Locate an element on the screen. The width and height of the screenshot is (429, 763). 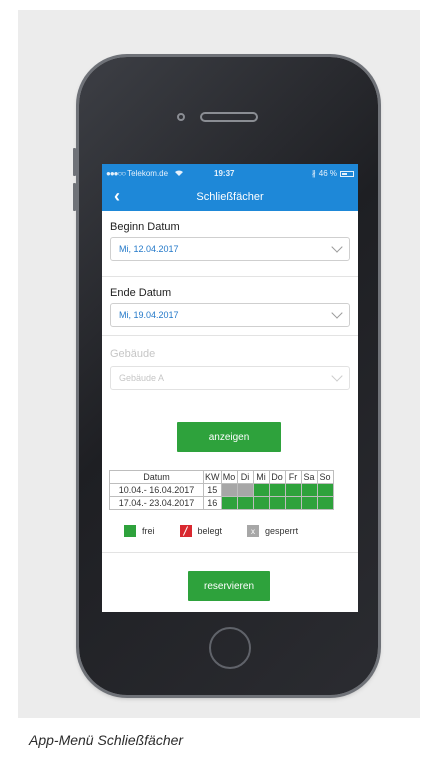
carrier-name: Telekom.de is located at coordinates (148, 173).